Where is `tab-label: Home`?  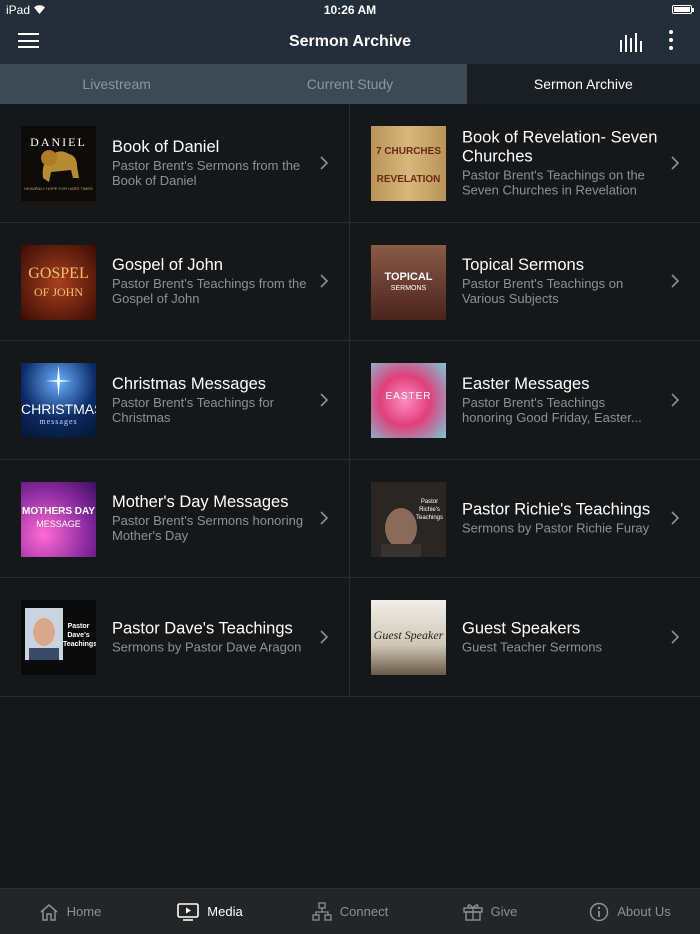 tab-label: Home is located at coordinates (84, 911).